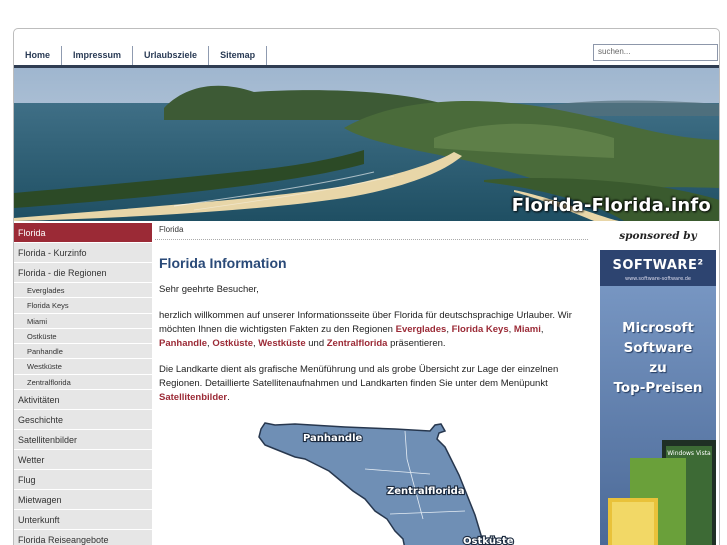 The width and height of the screenshot is (727, 545). Describe the element at coordinates (371, 231) in the screenshot. I see `breadcrumb: Florida` at that location.